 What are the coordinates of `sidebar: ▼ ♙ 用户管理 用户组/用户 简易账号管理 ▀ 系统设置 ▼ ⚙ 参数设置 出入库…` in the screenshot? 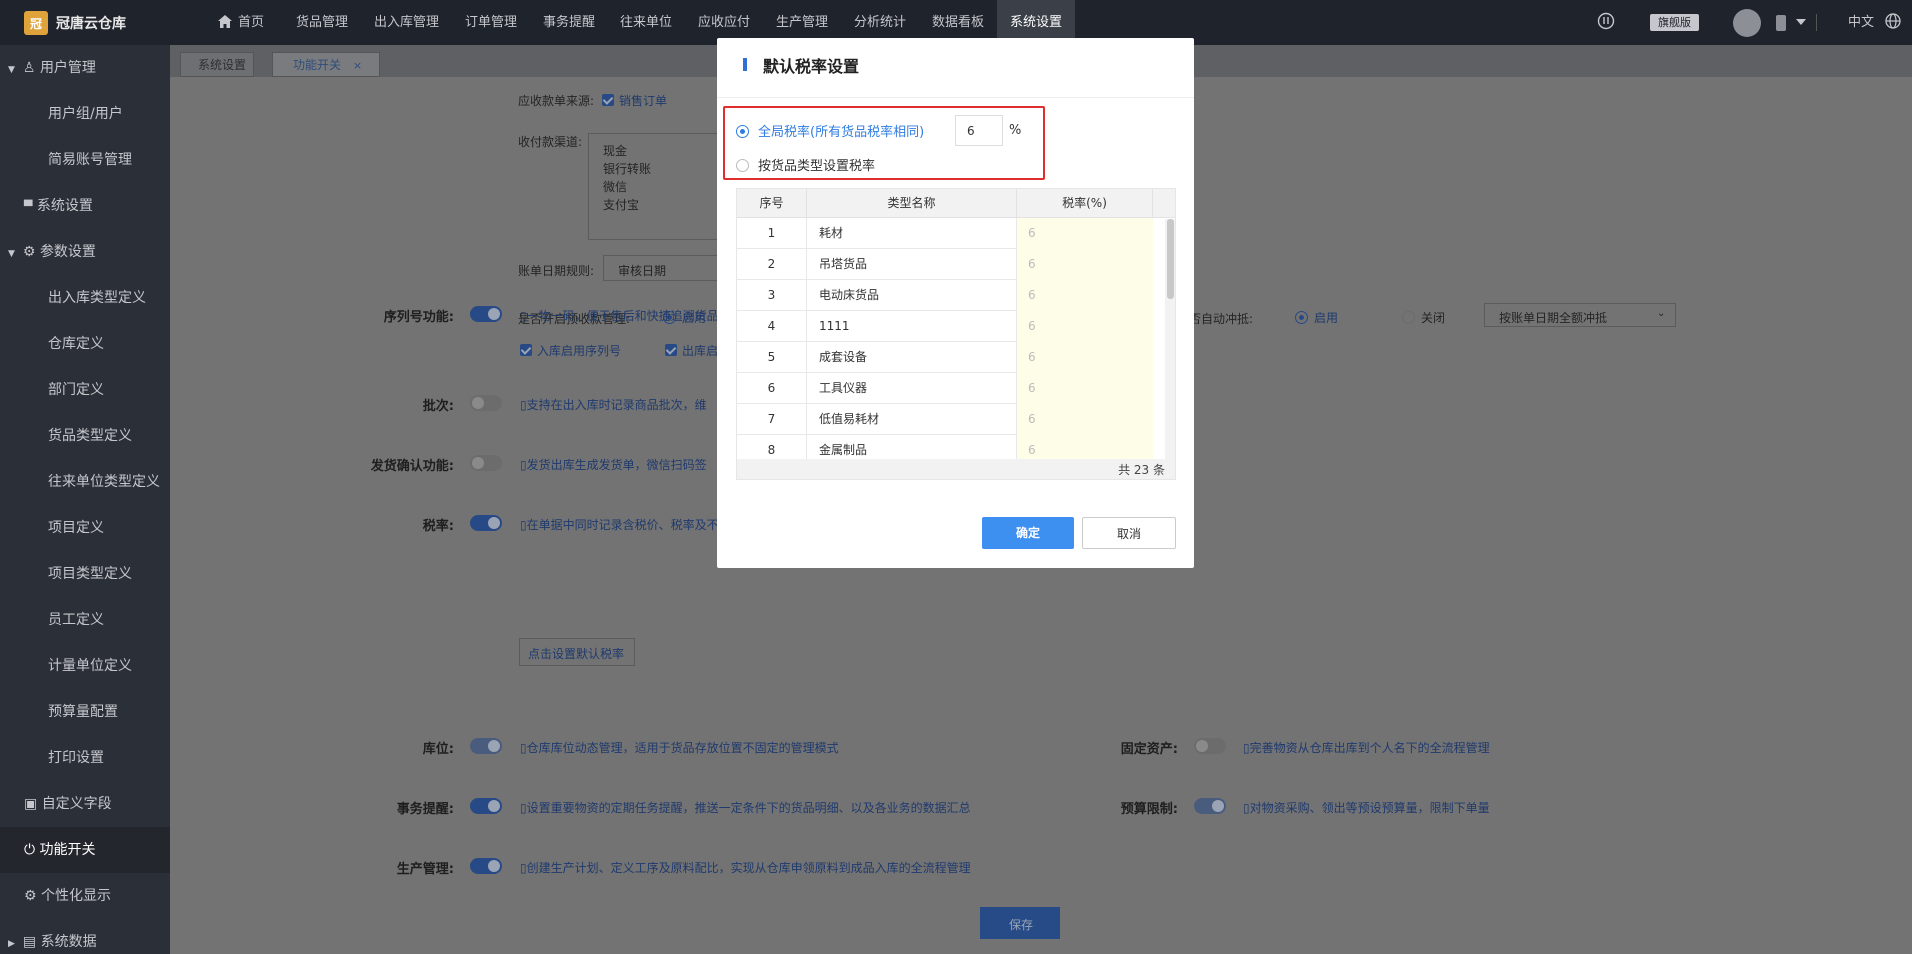 It's located at (85, 499).